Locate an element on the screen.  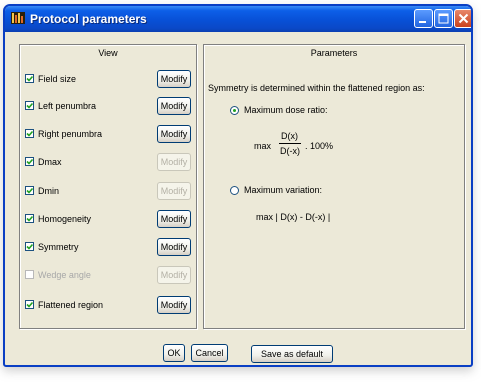
radio-dot-icon is located at coordinates (234, 110).